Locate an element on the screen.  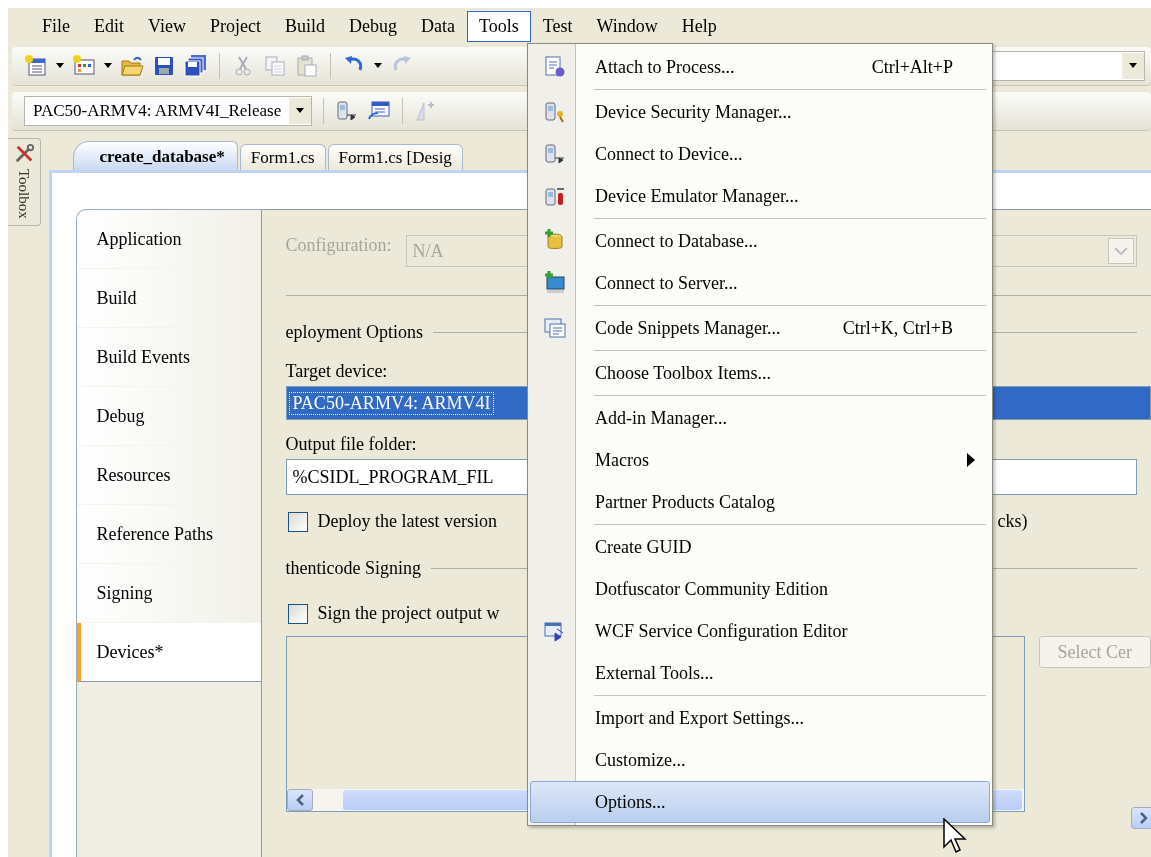
document-tab: create_database* is located at coordinates (155, 155).